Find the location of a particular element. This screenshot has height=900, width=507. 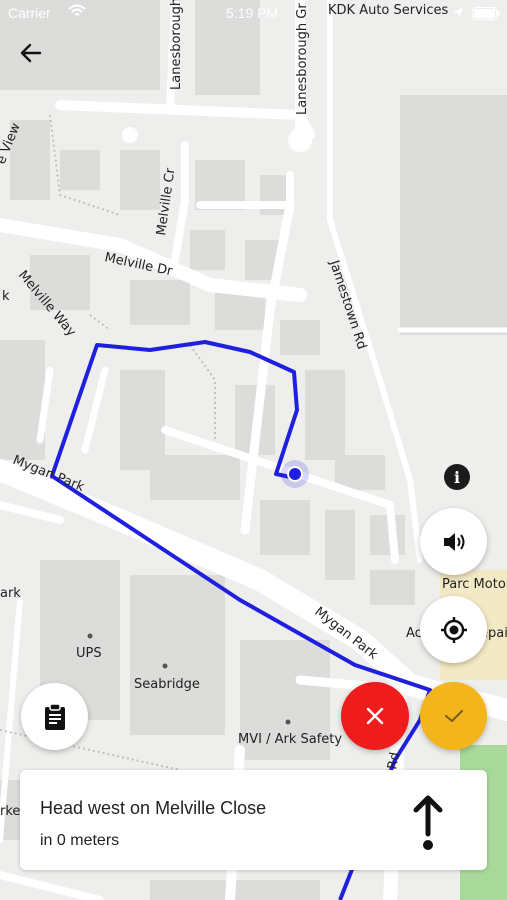

arrow-left-icon is located at coordinates (31, 53).